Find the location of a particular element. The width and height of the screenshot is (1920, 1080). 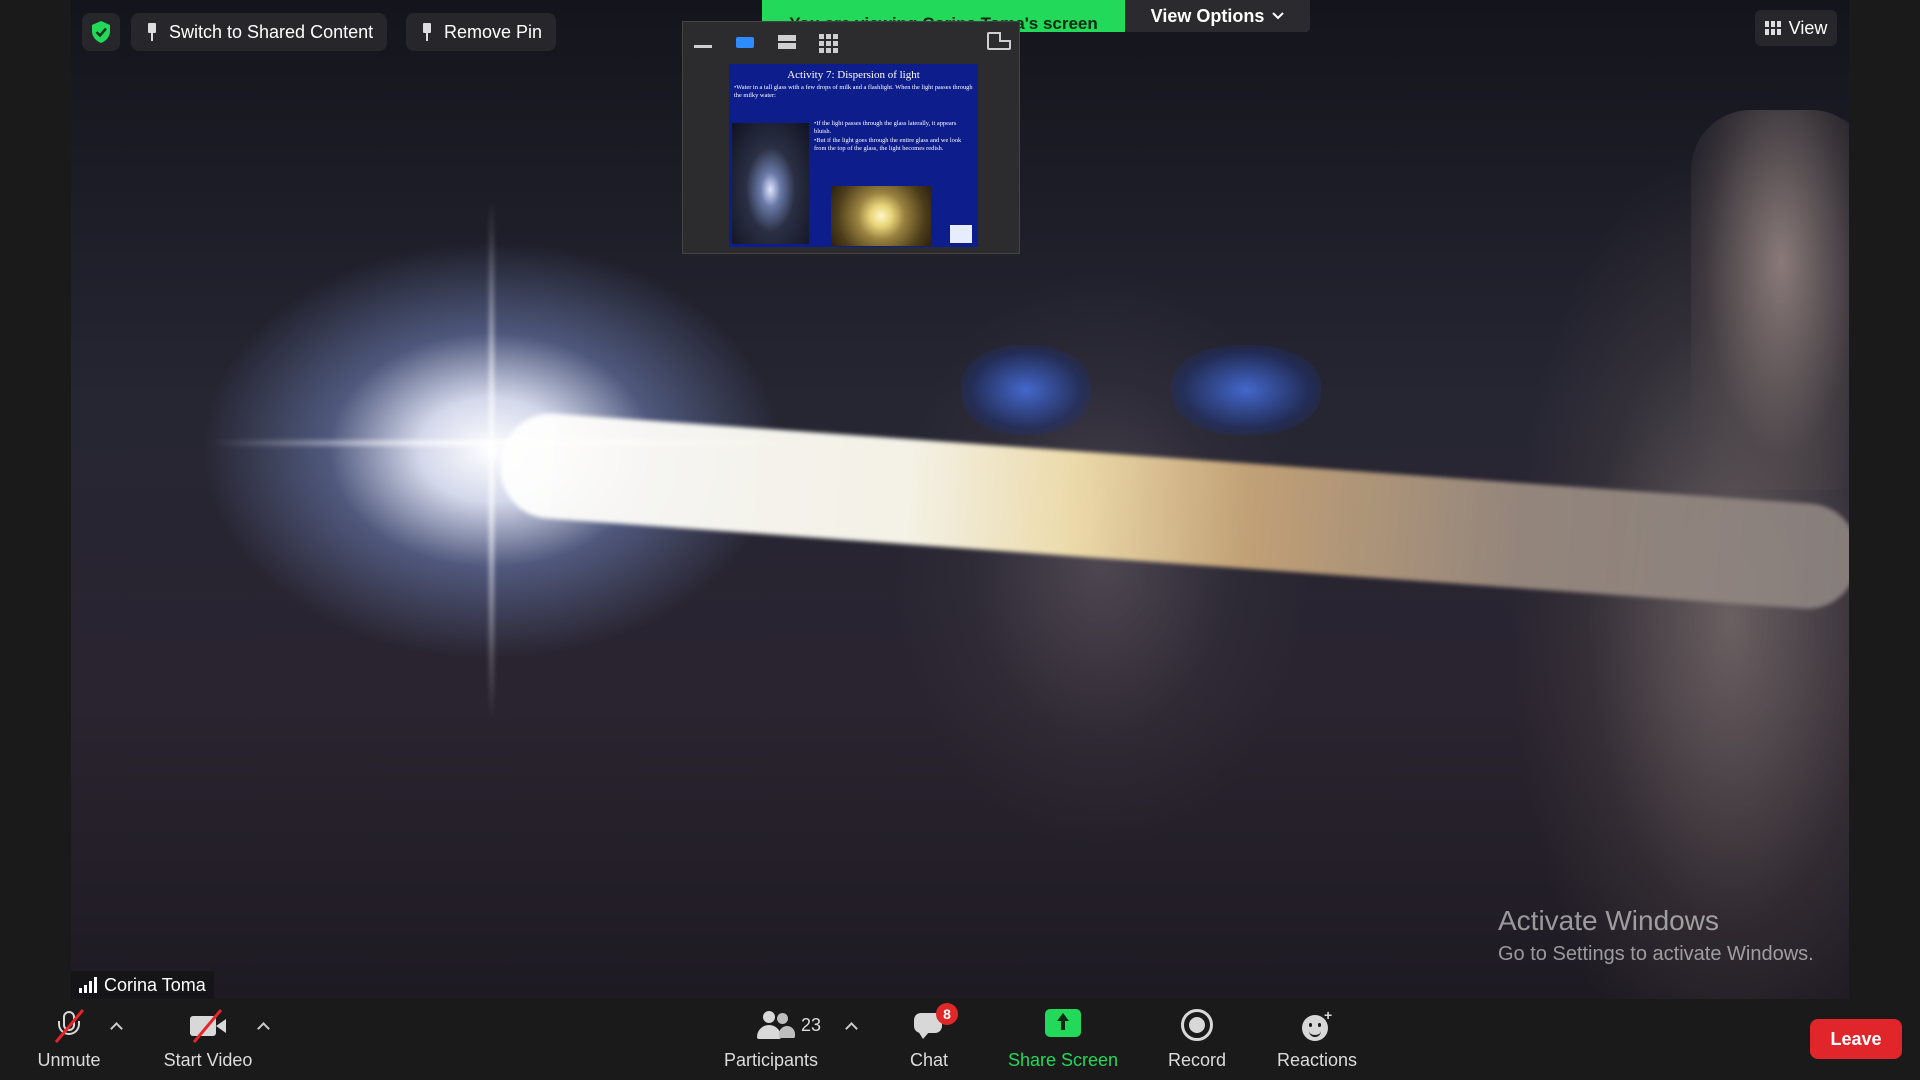

unmute-button: Unmute is located at coordinates (69, 1039).